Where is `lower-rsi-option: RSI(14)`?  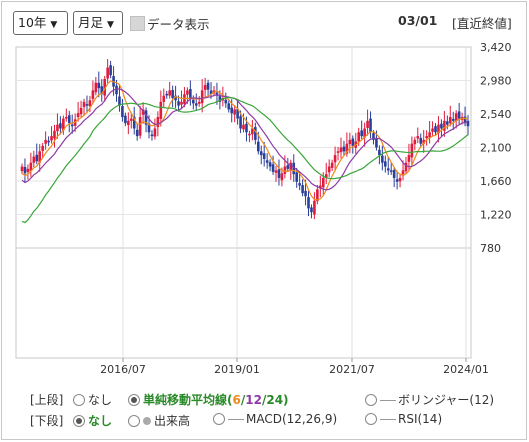
lower-rsi-option: RSI(14) is located at coordinates (403, 419).